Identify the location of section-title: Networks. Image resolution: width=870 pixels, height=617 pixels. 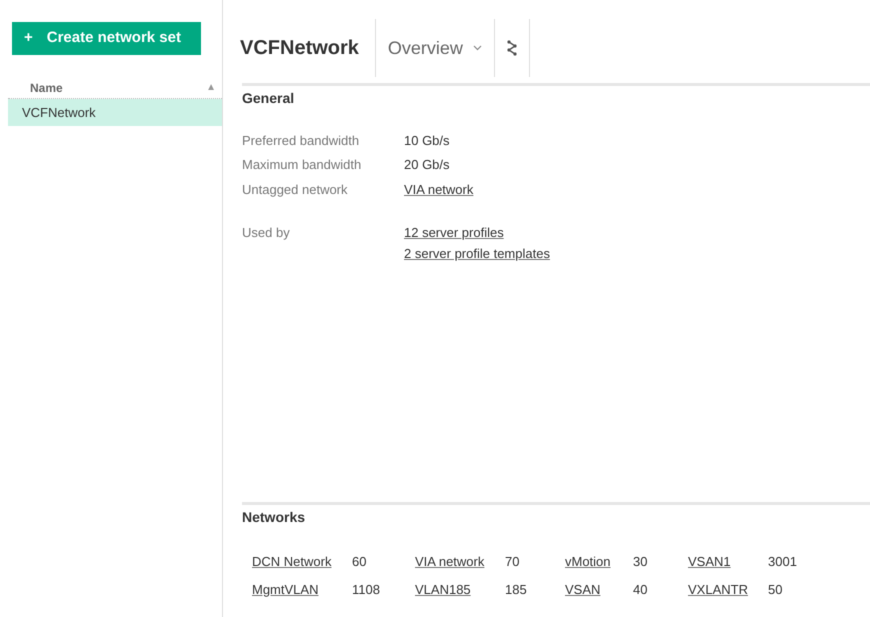
(274, 517).